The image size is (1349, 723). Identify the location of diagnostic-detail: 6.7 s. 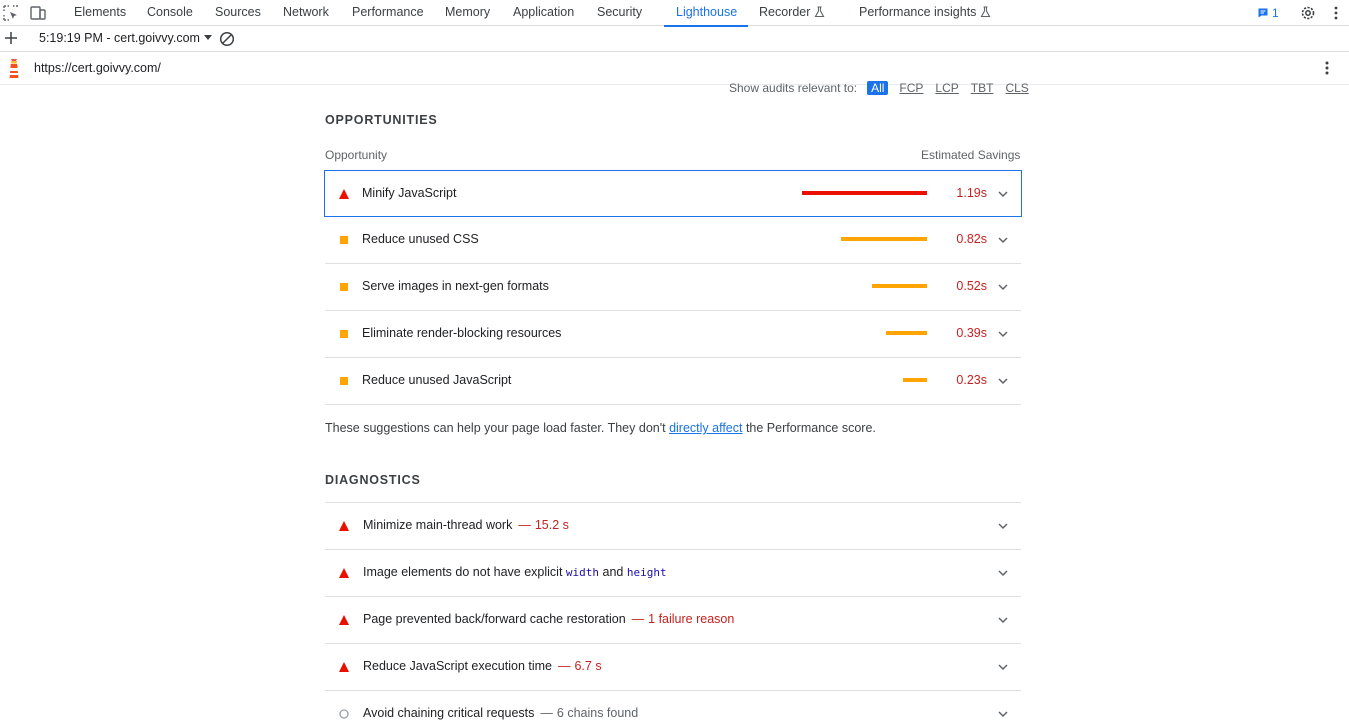
(588, 666).